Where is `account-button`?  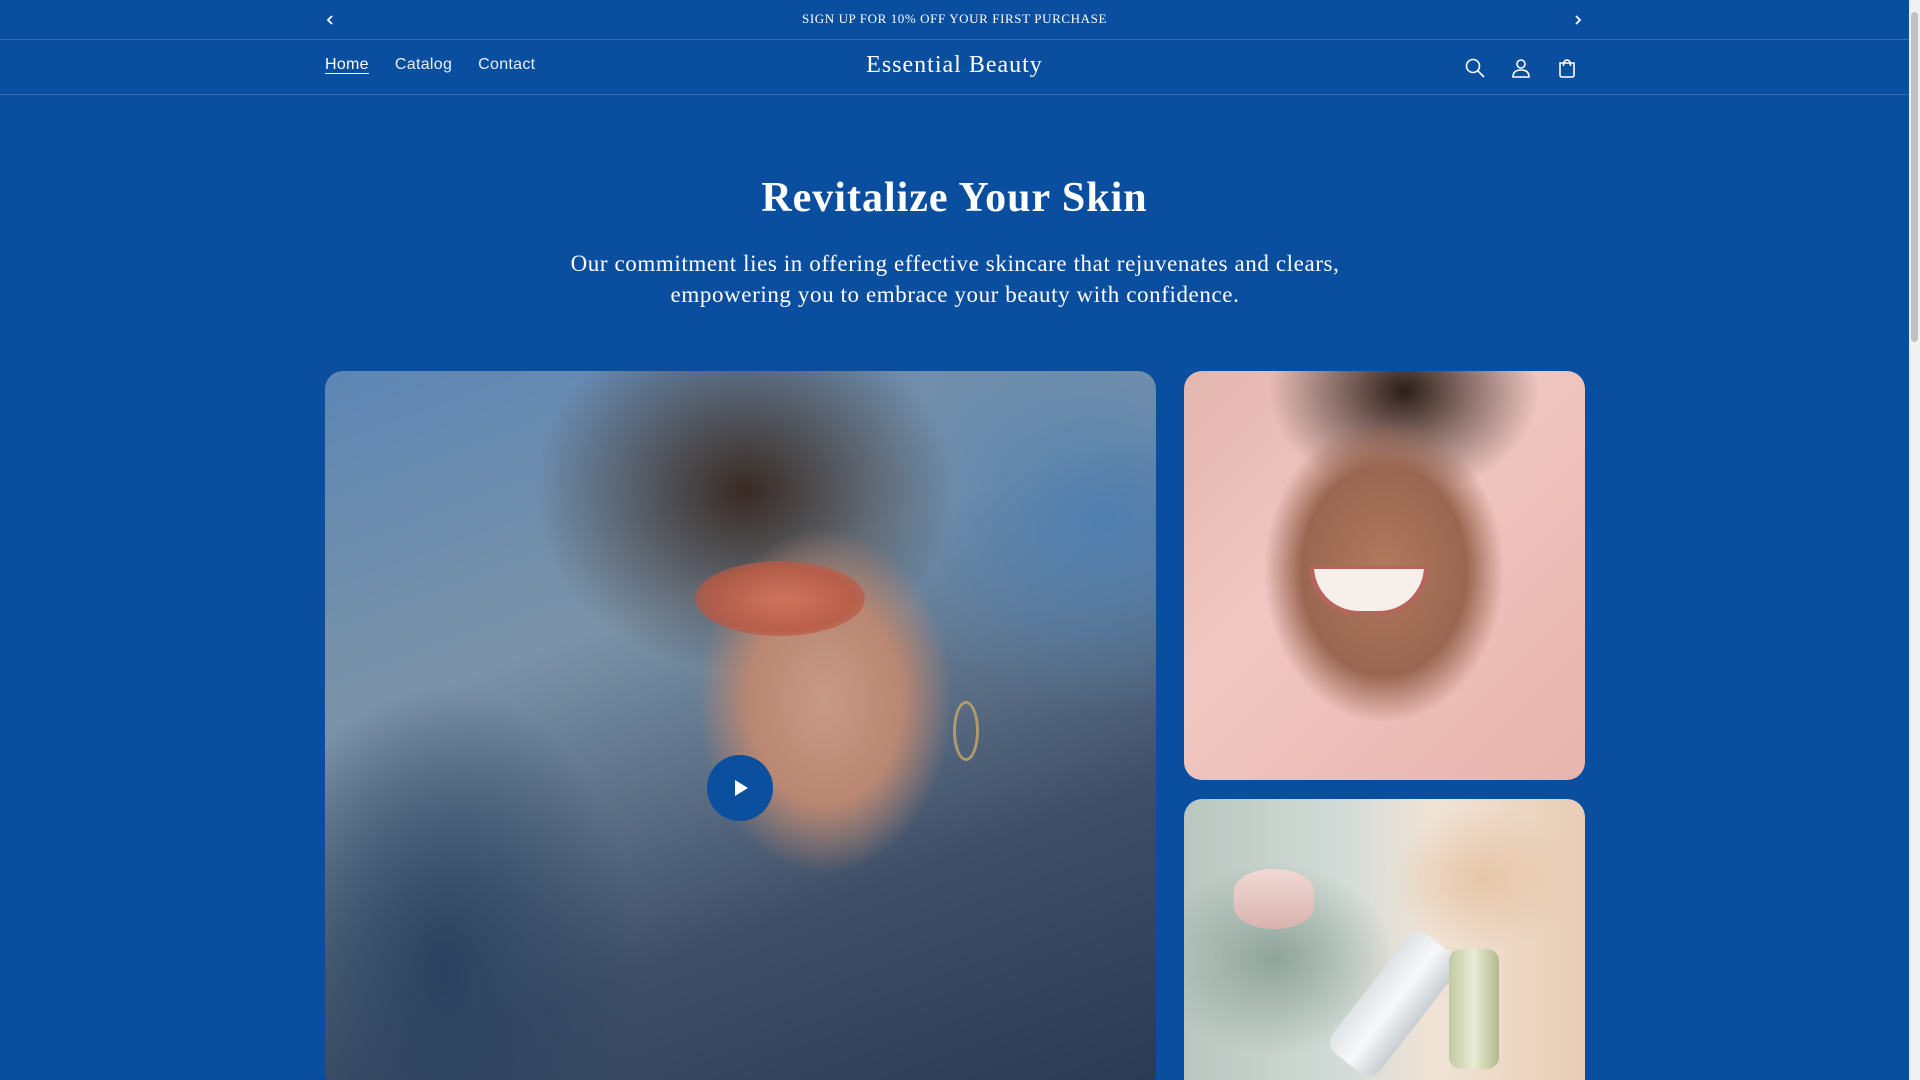
account-button is located at coordinates (1521, 68).